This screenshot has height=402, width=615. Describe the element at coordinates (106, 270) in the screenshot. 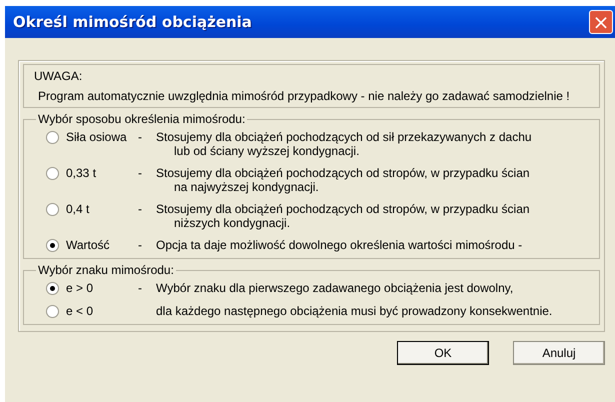

I see `group-title: Wybór znaku mimośrodu:` at that location.